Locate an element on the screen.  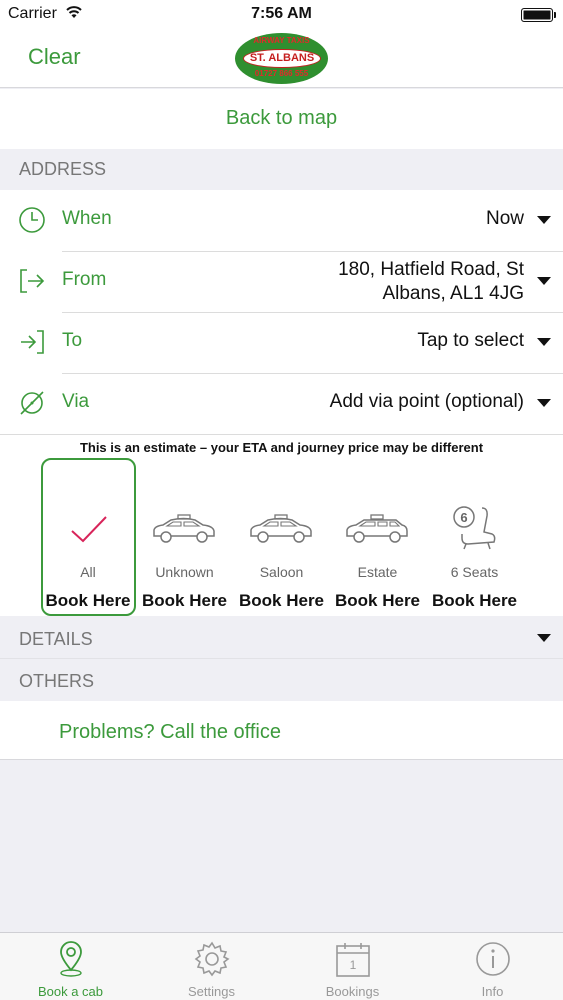
vehicle-option-6-seats: 6 6 Seats Book Here is located at coordinates (474, 537).